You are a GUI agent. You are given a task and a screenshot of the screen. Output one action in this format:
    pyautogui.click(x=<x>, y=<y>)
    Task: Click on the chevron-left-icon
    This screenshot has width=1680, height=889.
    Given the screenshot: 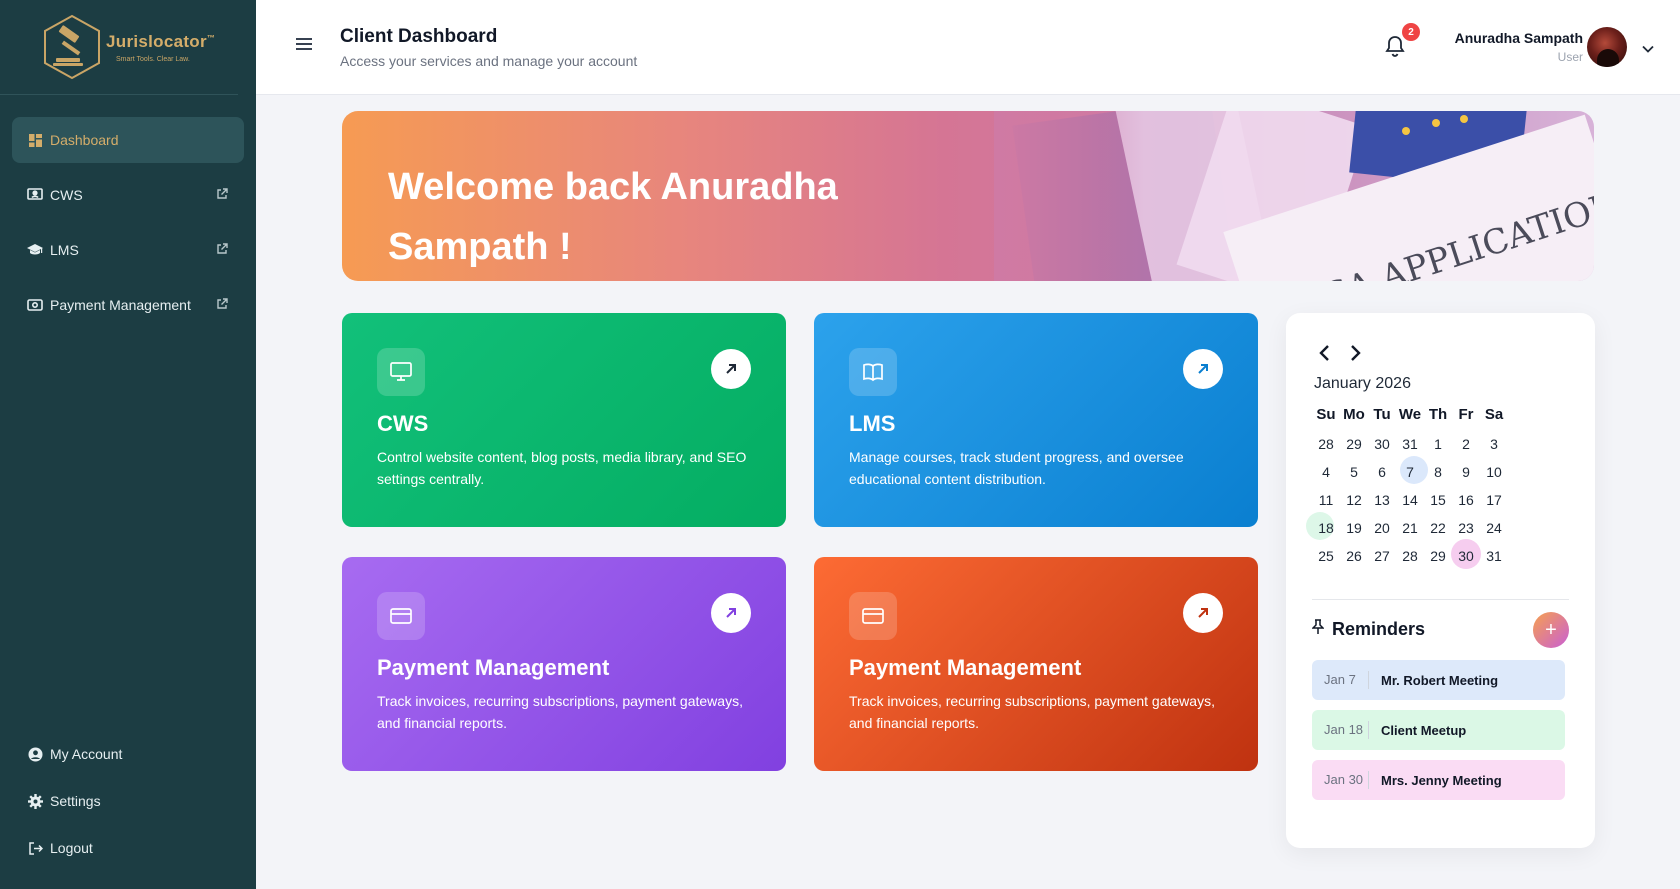 What is the action you would take?
    pyautogui.click(x=1326, y=353)
    